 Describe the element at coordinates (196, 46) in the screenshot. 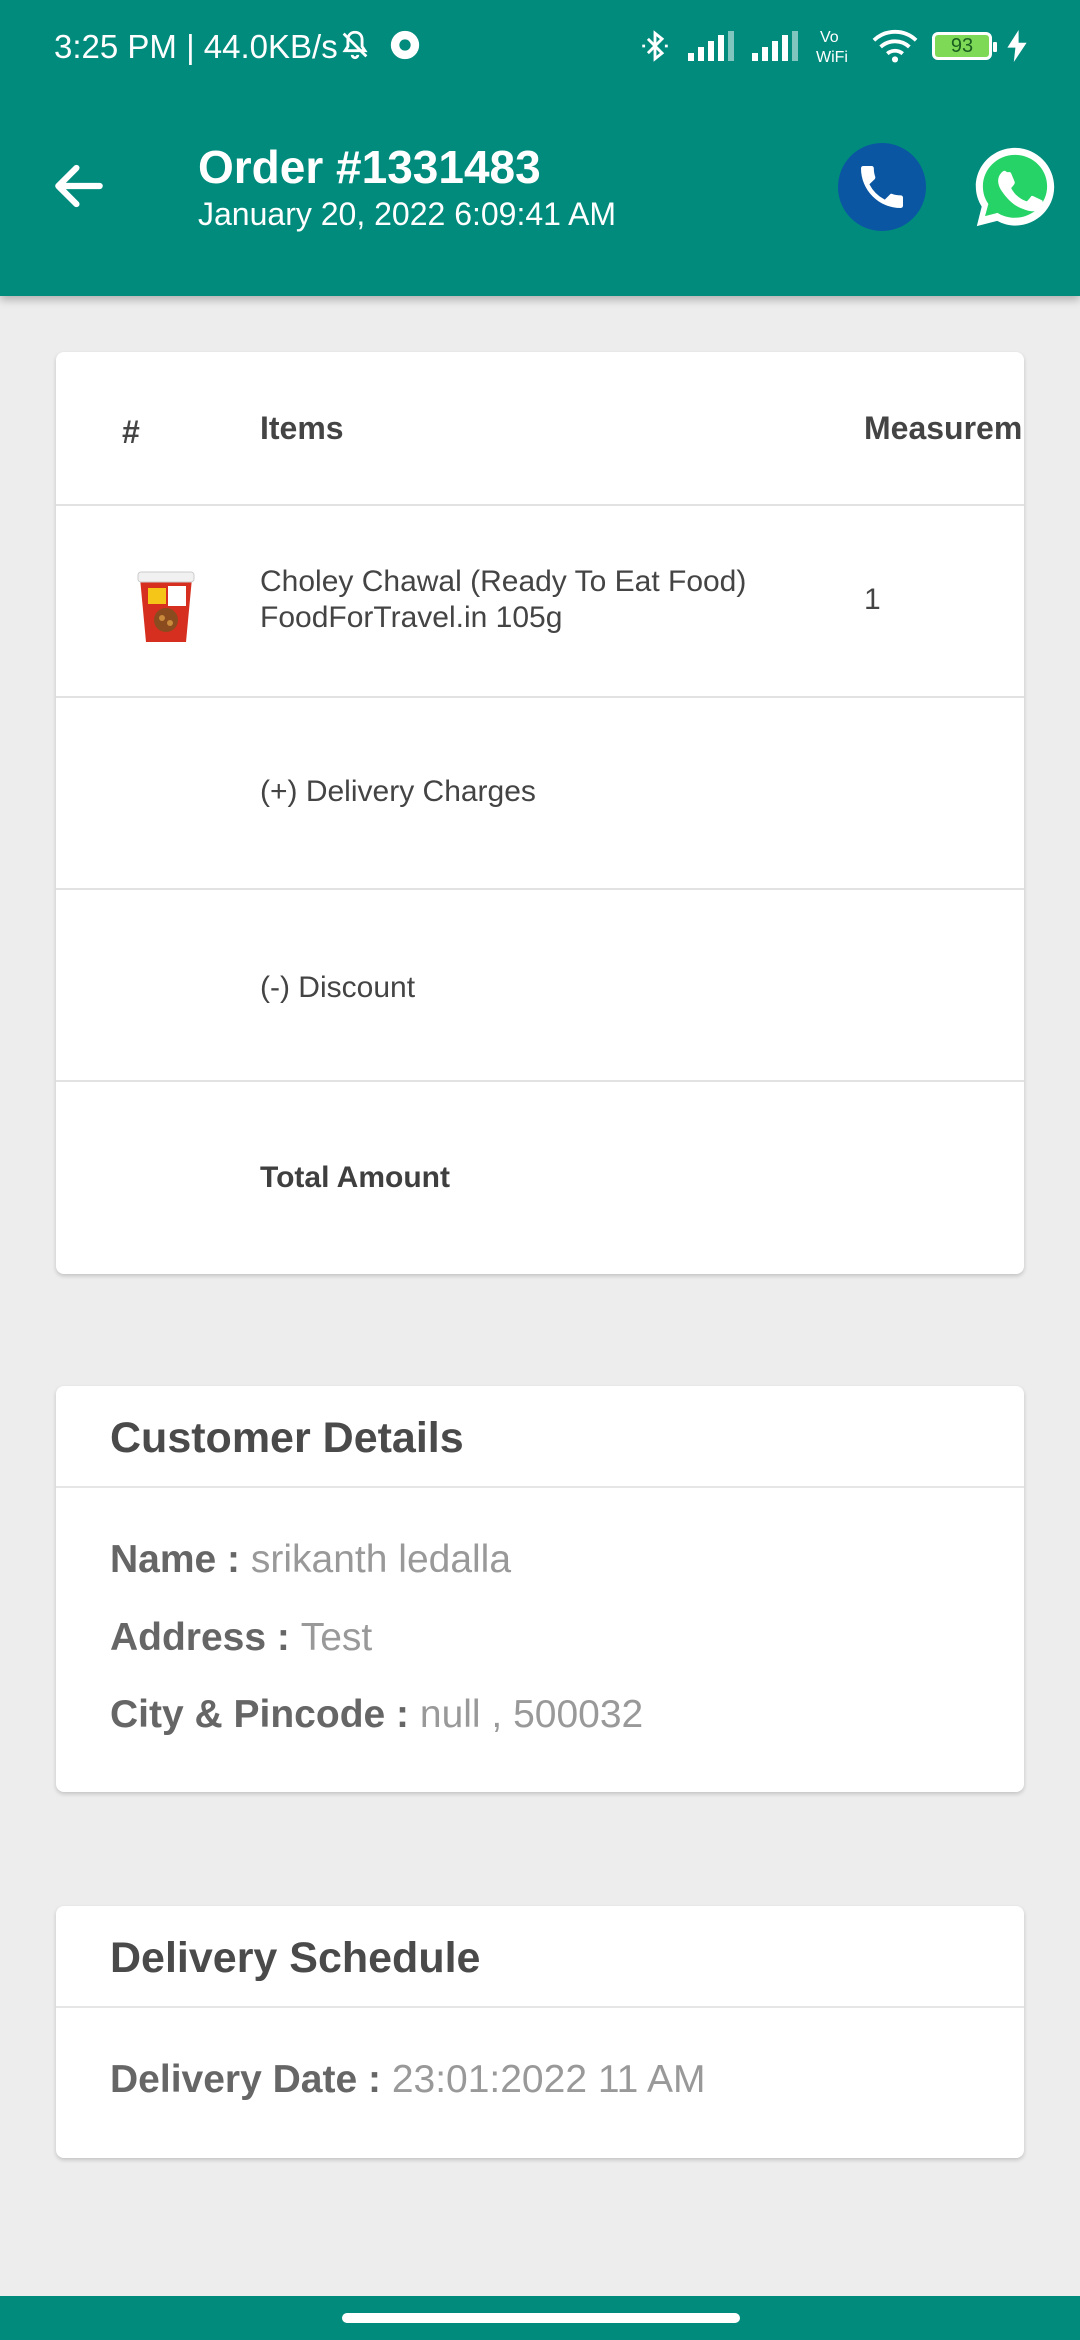

I see `status-time: 3:25 PM | 44.0KB/s` at that location.